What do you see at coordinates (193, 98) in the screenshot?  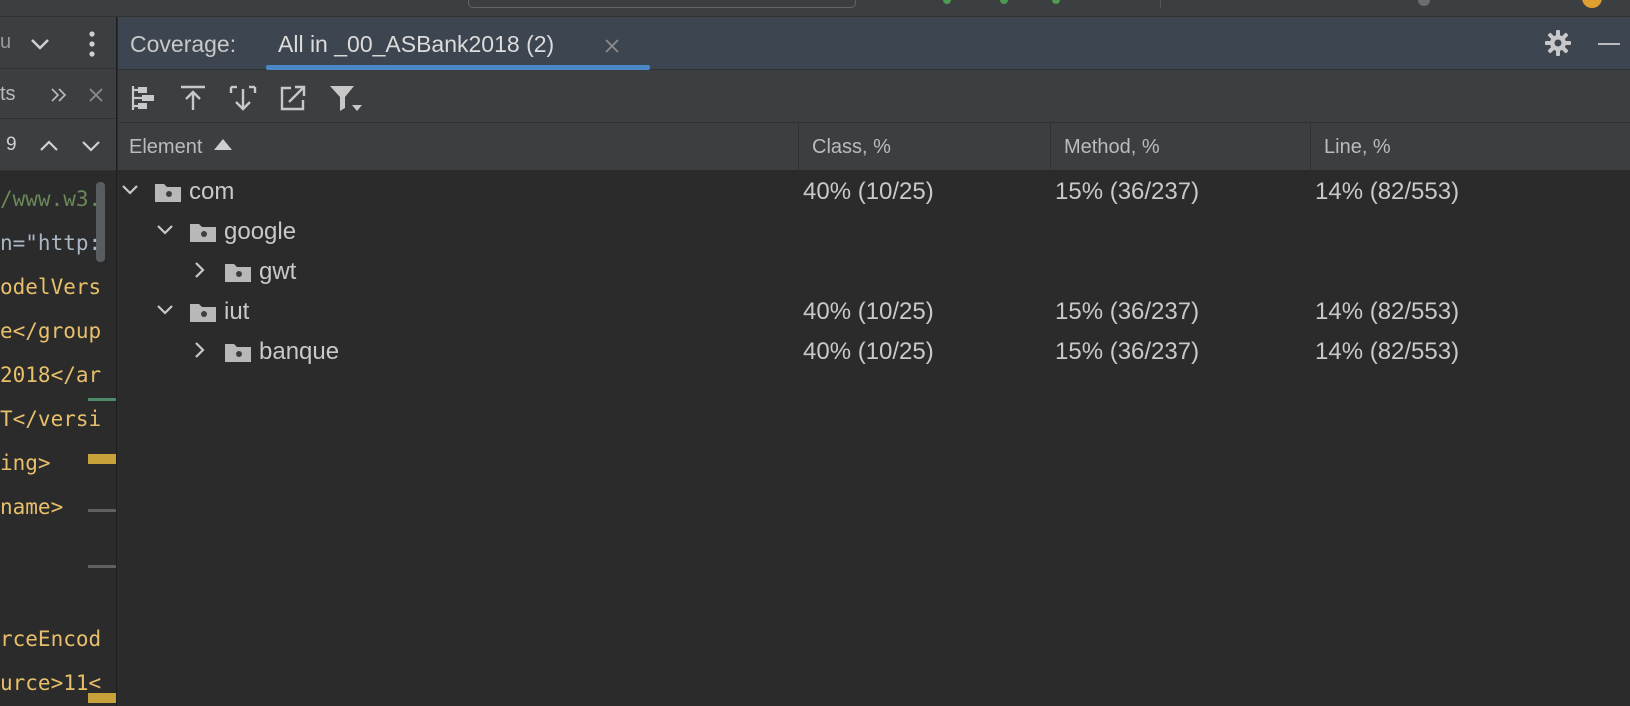 I see `navigate-up-icon` at bounding box center [193, 98].